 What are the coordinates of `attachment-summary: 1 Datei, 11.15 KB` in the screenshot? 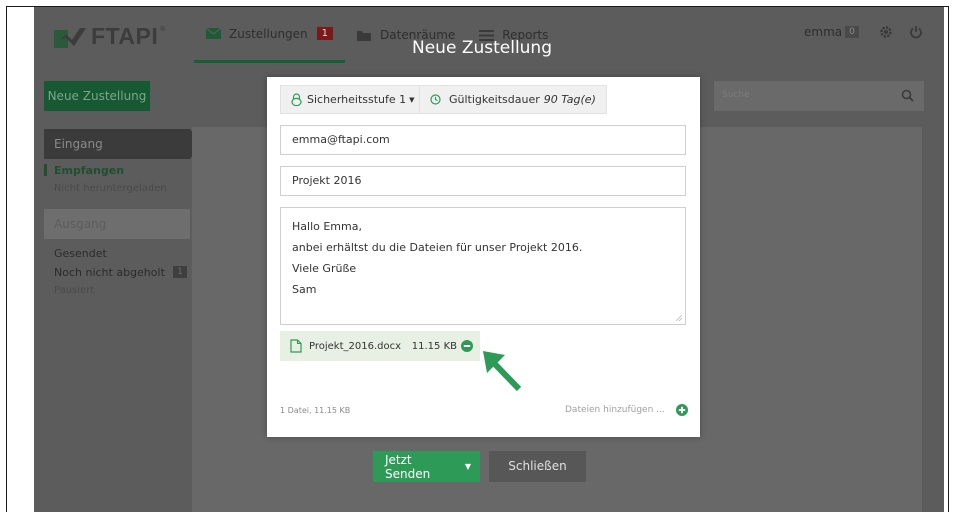 It's located at (315, 410).